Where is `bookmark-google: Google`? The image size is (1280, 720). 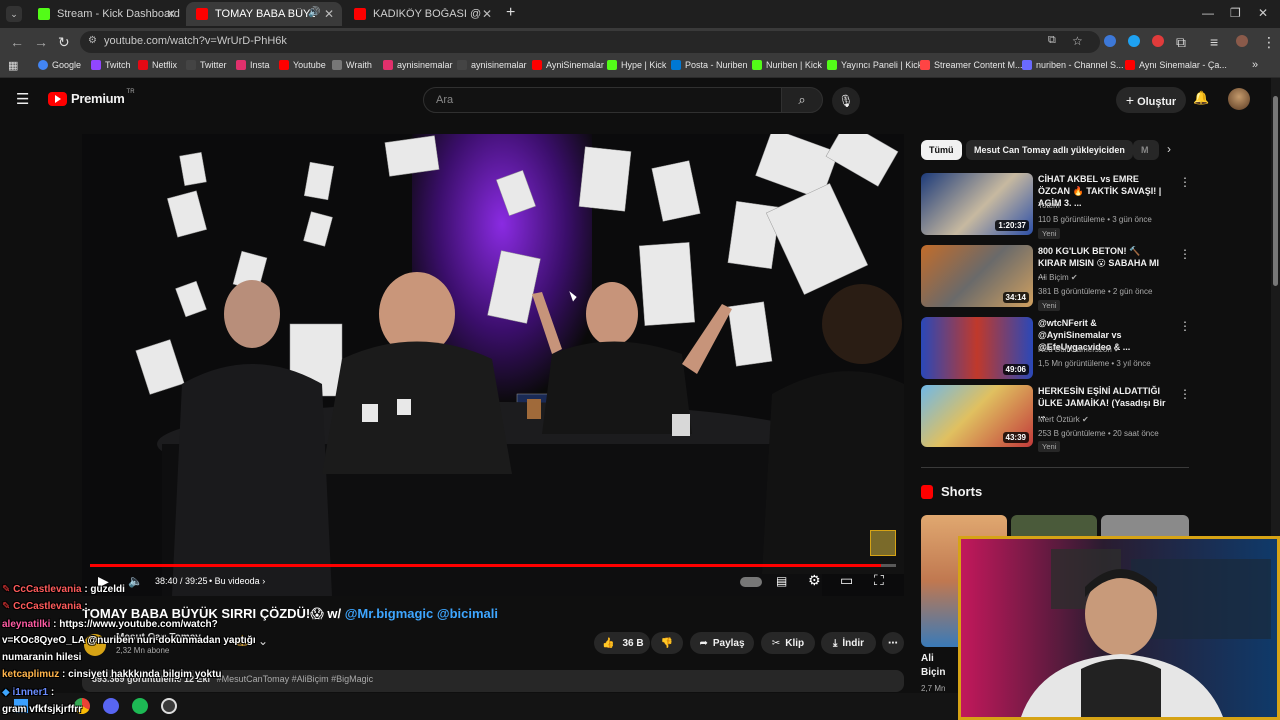
bookmark-google: Google is located at coordinates (59, 65).